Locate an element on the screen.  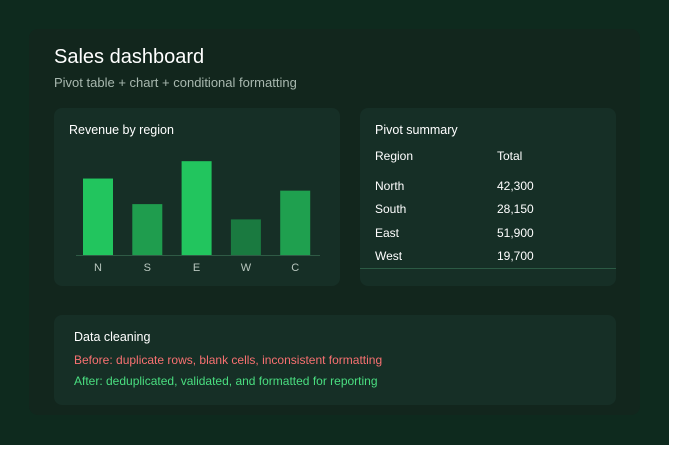
pivot-cell-region: West is located at coordinates (389, 256).